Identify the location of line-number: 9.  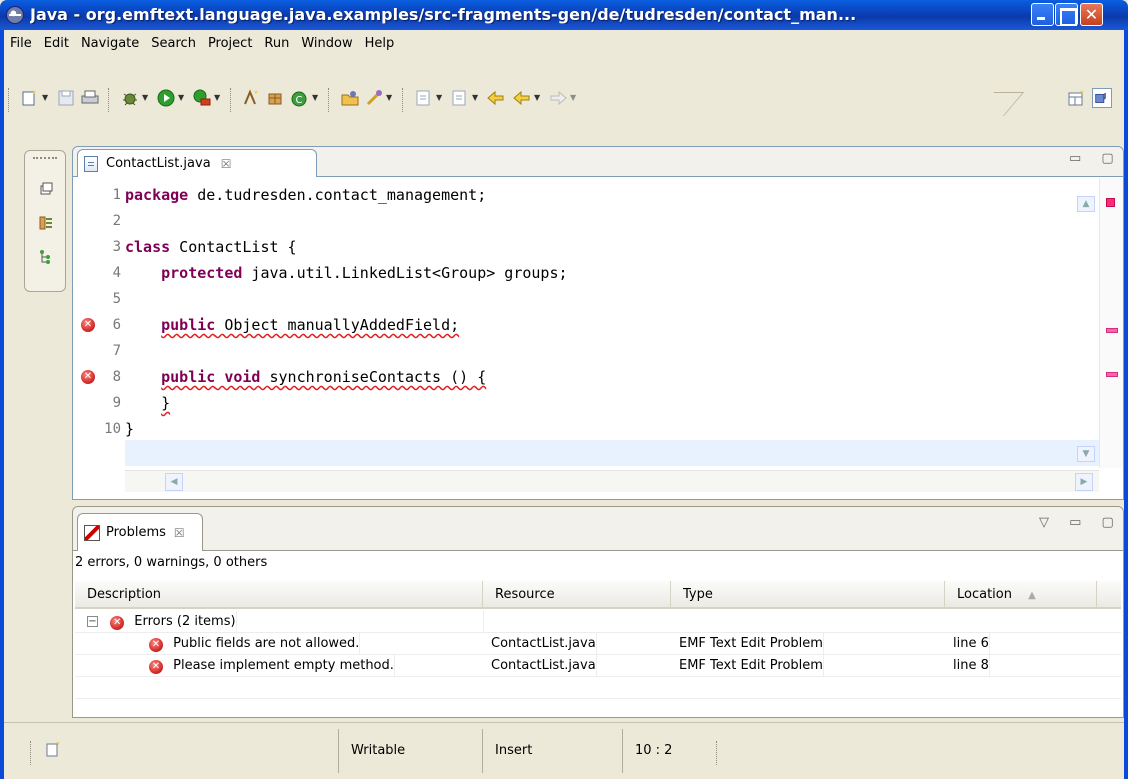
(116, 403).